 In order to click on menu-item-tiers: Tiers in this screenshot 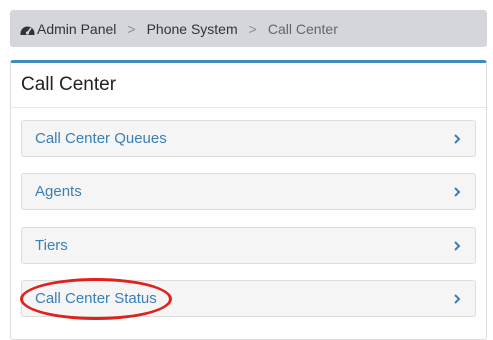, I will do `click(248, 245)`.